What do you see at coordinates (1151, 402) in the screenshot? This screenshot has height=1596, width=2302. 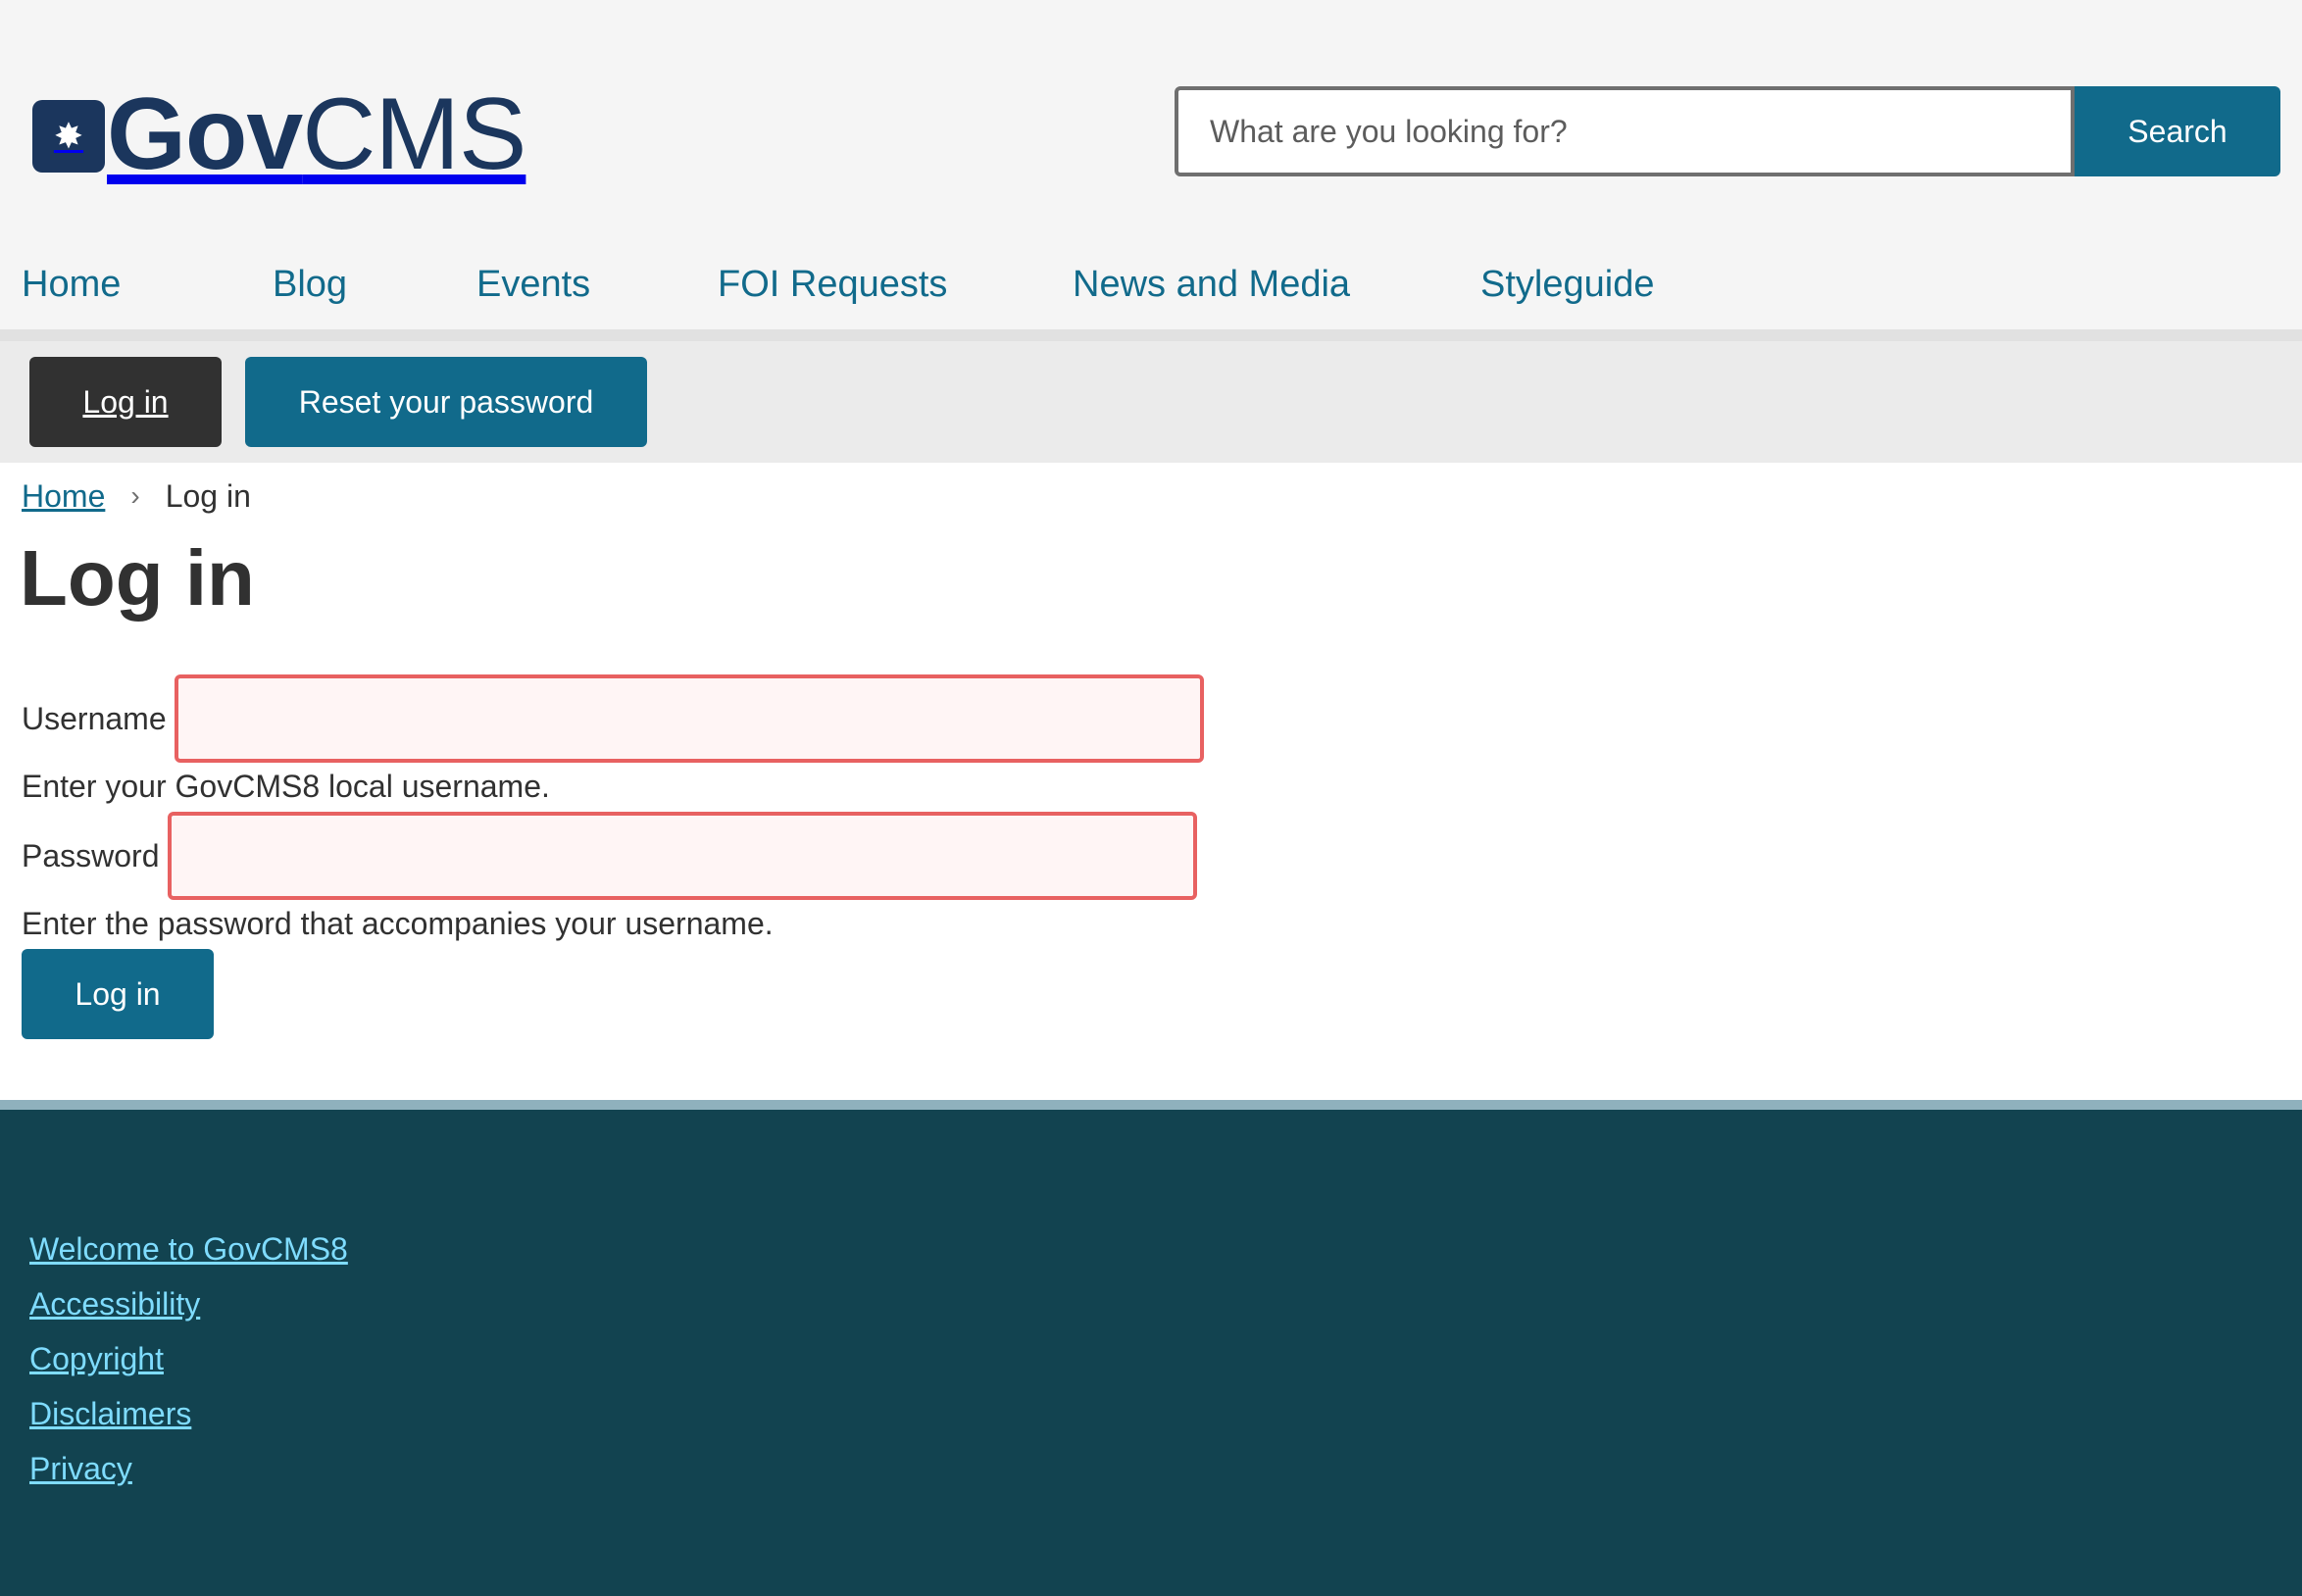 I see `local-tasks: Log in Reset your password` at bounding box center [1151, 402].